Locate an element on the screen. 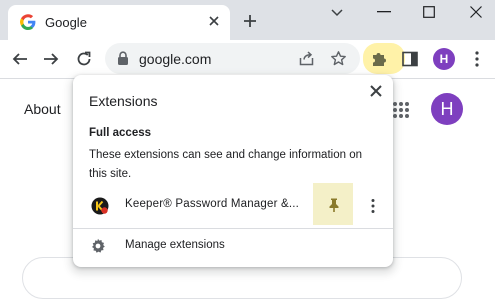 This screenshot has width=495, height=299. new-tab-plus-icon is located at coordinates (250, 21).